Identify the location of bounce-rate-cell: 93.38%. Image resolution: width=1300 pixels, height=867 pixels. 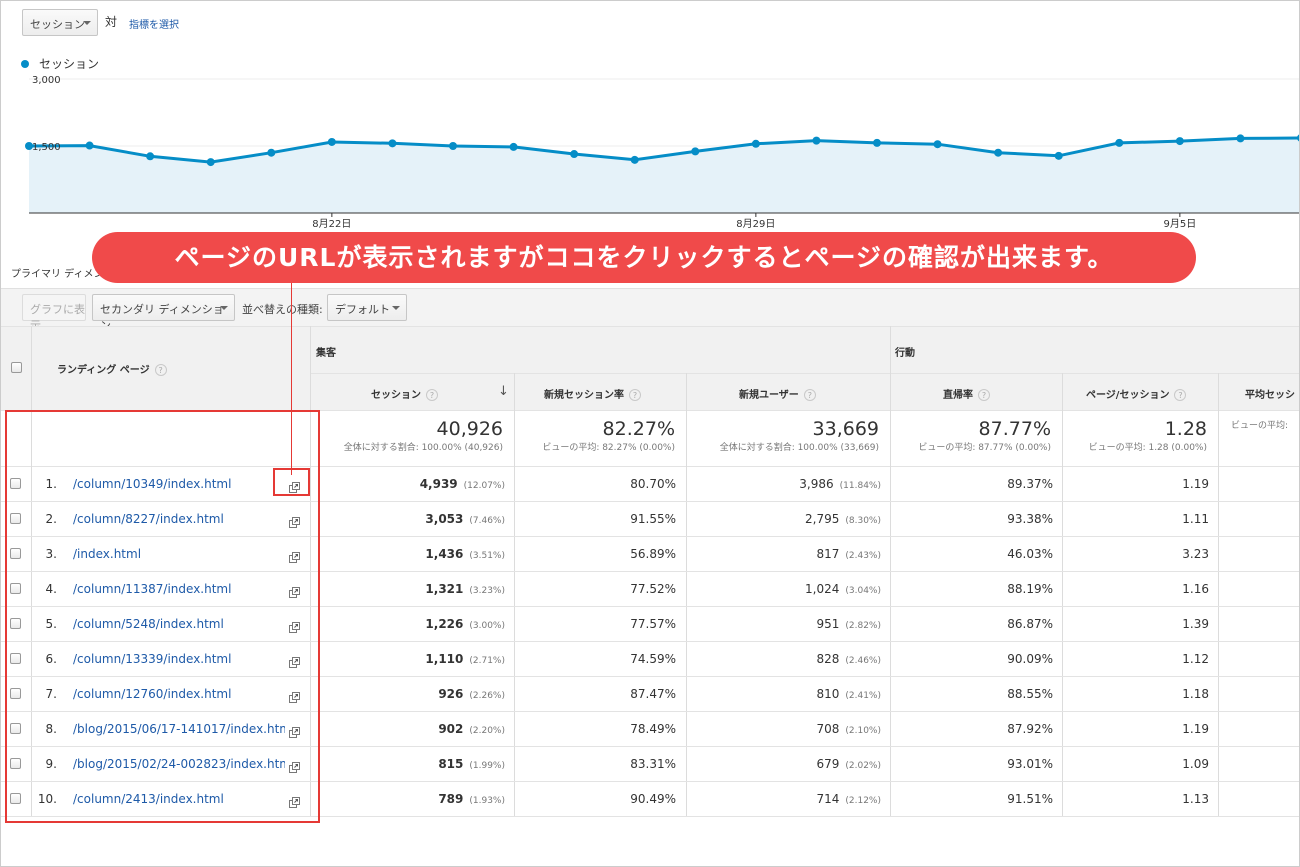
(1030, 519).